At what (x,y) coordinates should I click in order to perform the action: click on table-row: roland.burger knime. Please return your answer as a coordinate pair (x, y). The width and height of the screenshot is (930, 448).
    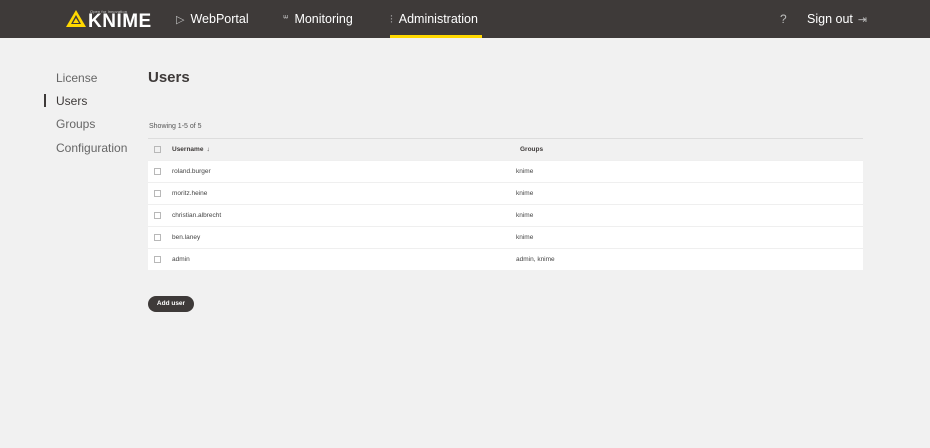
    Looking at the image, I should click on (505, 171).